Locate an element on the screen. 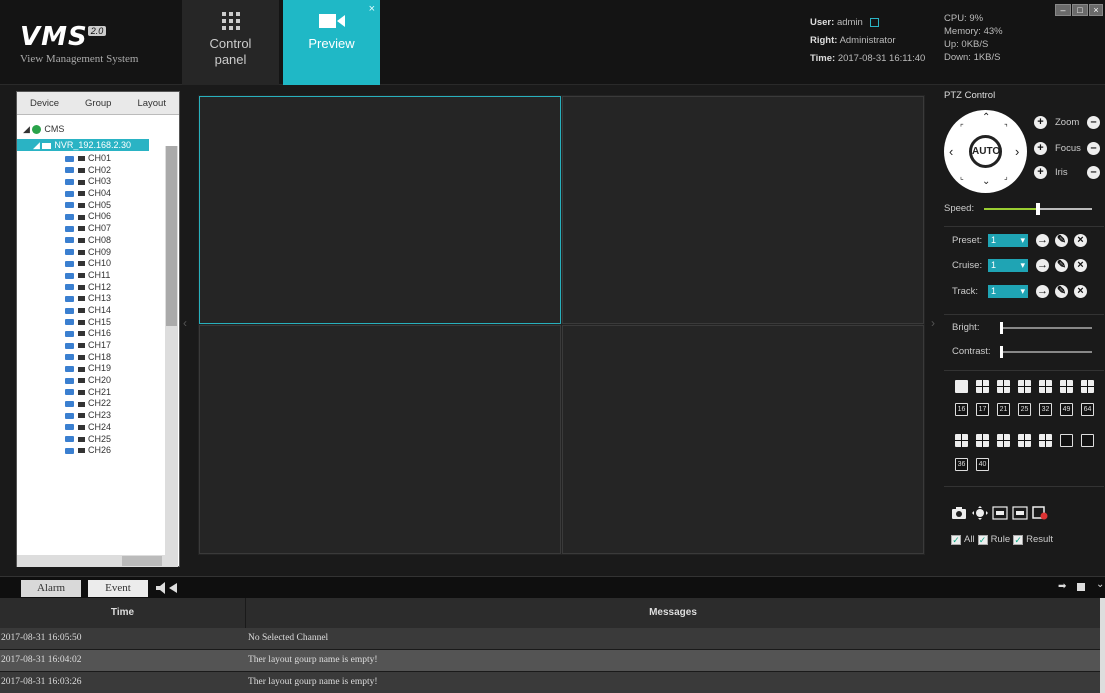  cruise-delete-button: × is located at coordinates (1080, 265).